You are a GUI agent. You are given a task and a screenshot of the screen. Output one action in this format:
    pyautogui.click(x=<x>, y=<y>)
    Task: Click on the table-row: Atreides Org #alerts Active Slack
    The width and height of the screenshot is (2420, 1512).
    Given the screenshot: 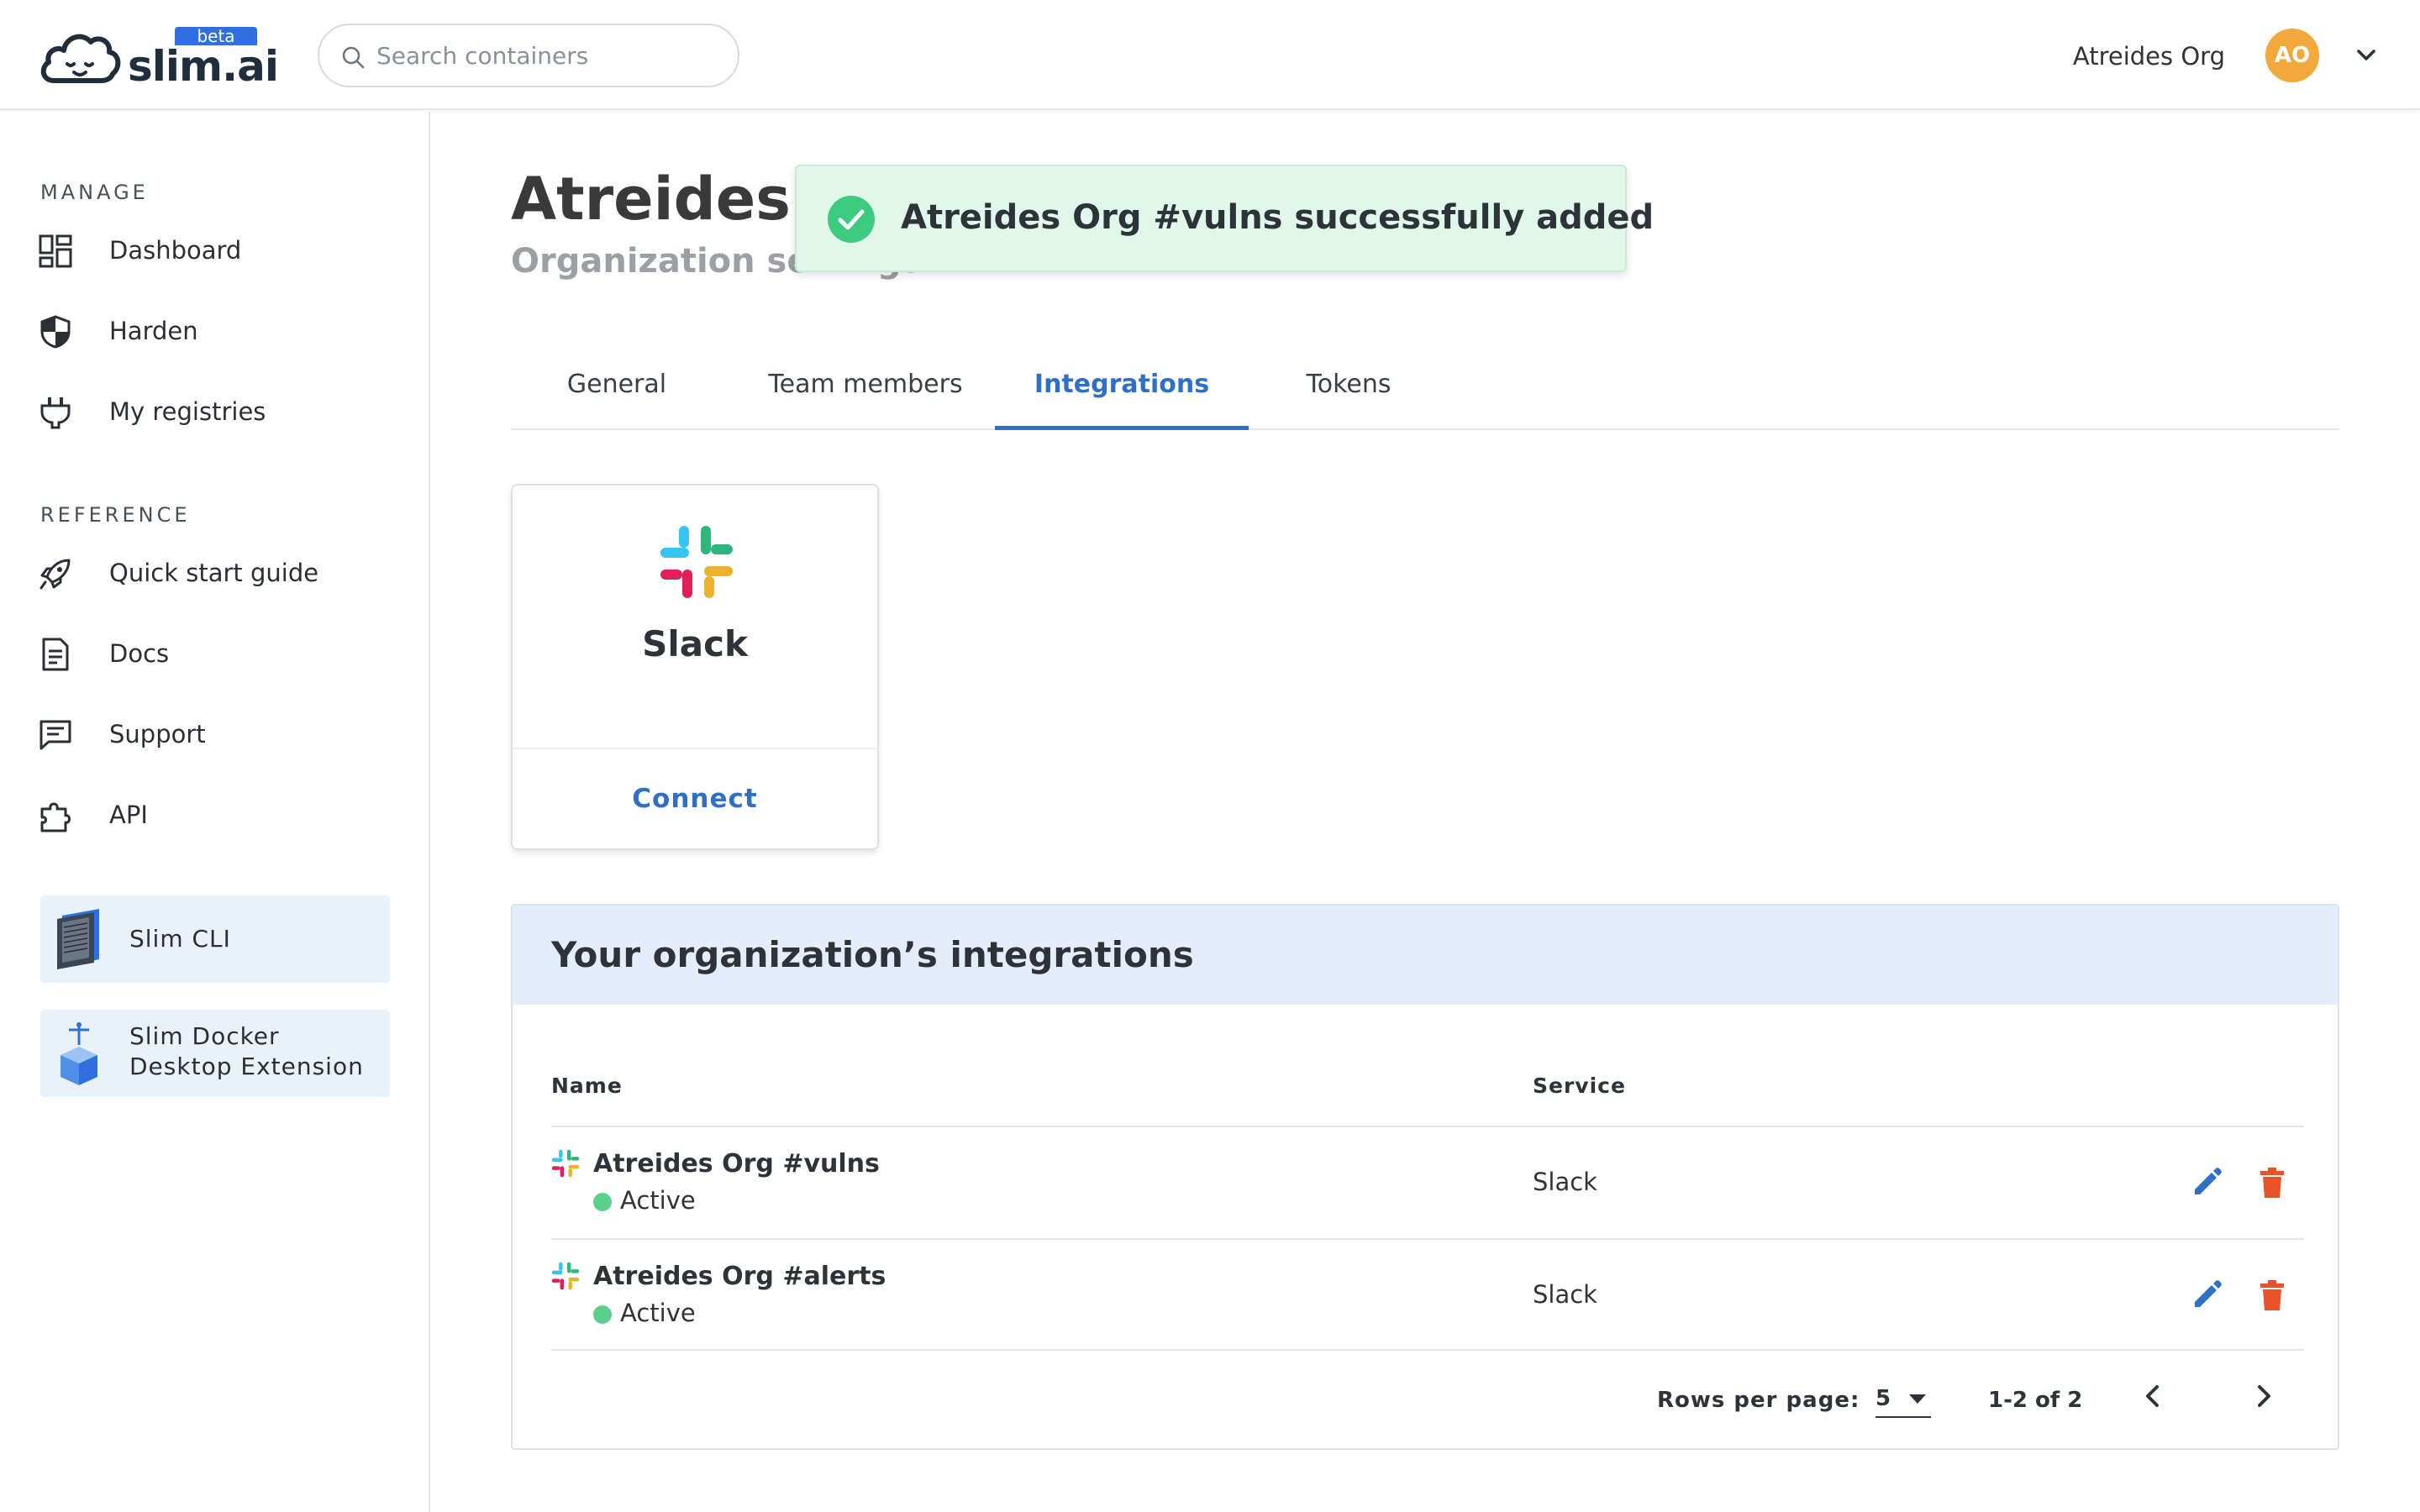 What is the action you would take?
    pyautogui.click(x=1427, y=1294)
    